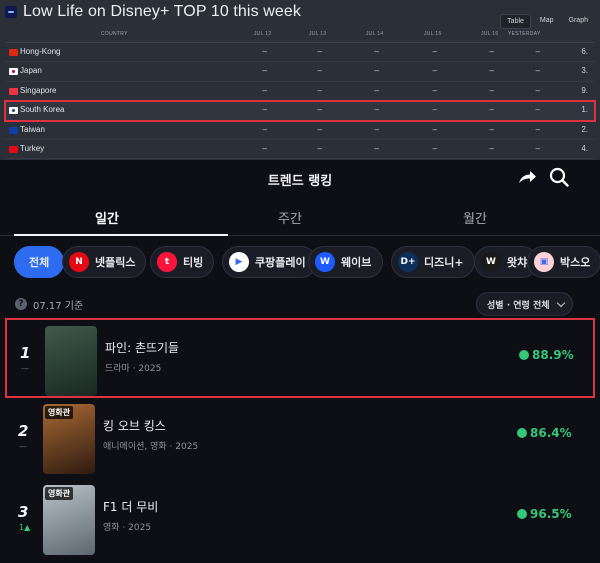 The width and height of the screenshot is (600, 563). I want to click on panel-title: Low Life on Disney+ TOP 10 this week, so click(162, 11).